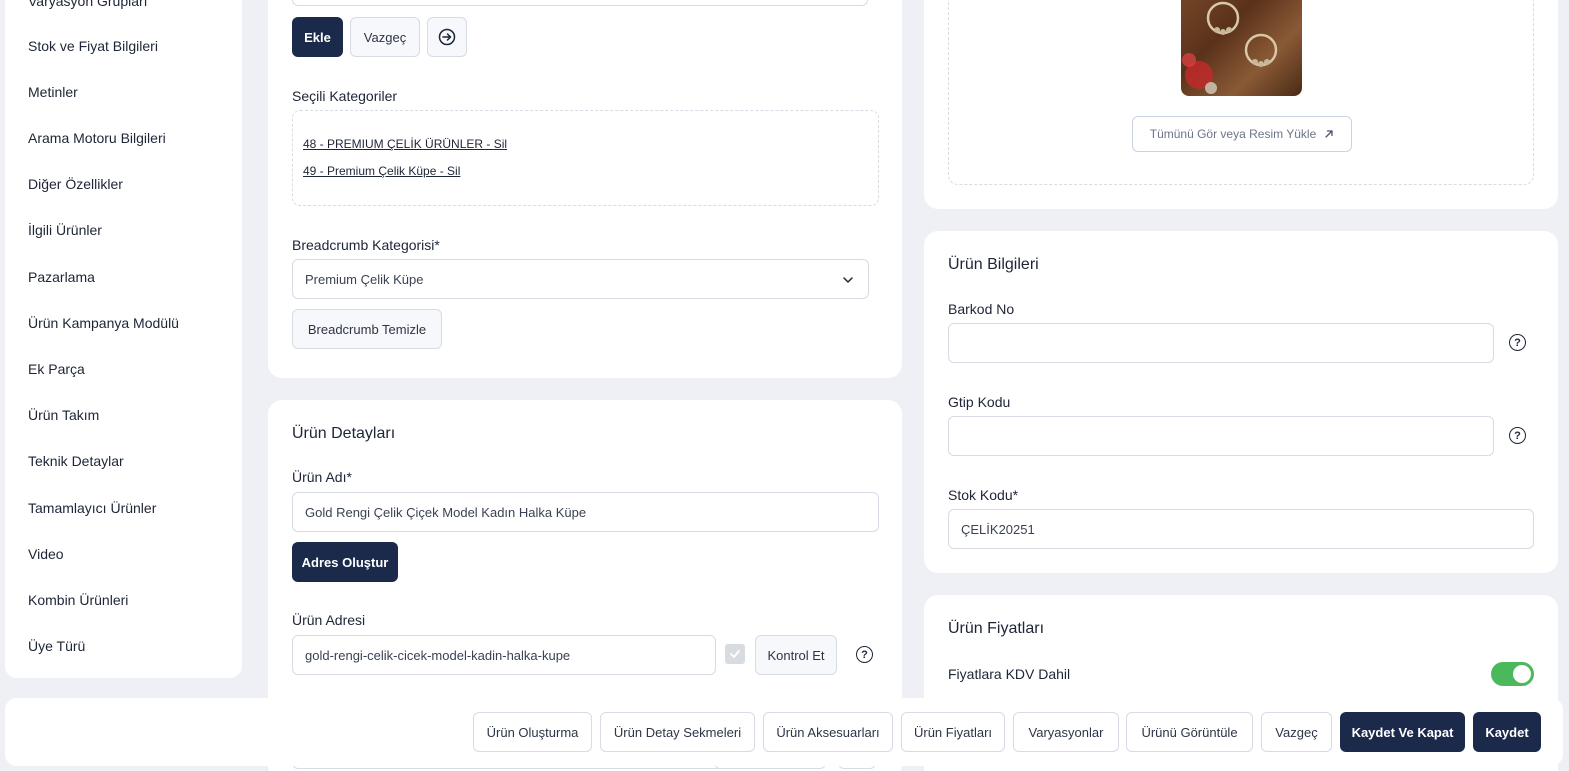 This screenshot has height=771, width=1569. Describe the element at coordinates (97, 138) in the screenshot. I see `sidebar-item-seo: Arama Motoru Bilgileri` at that location.